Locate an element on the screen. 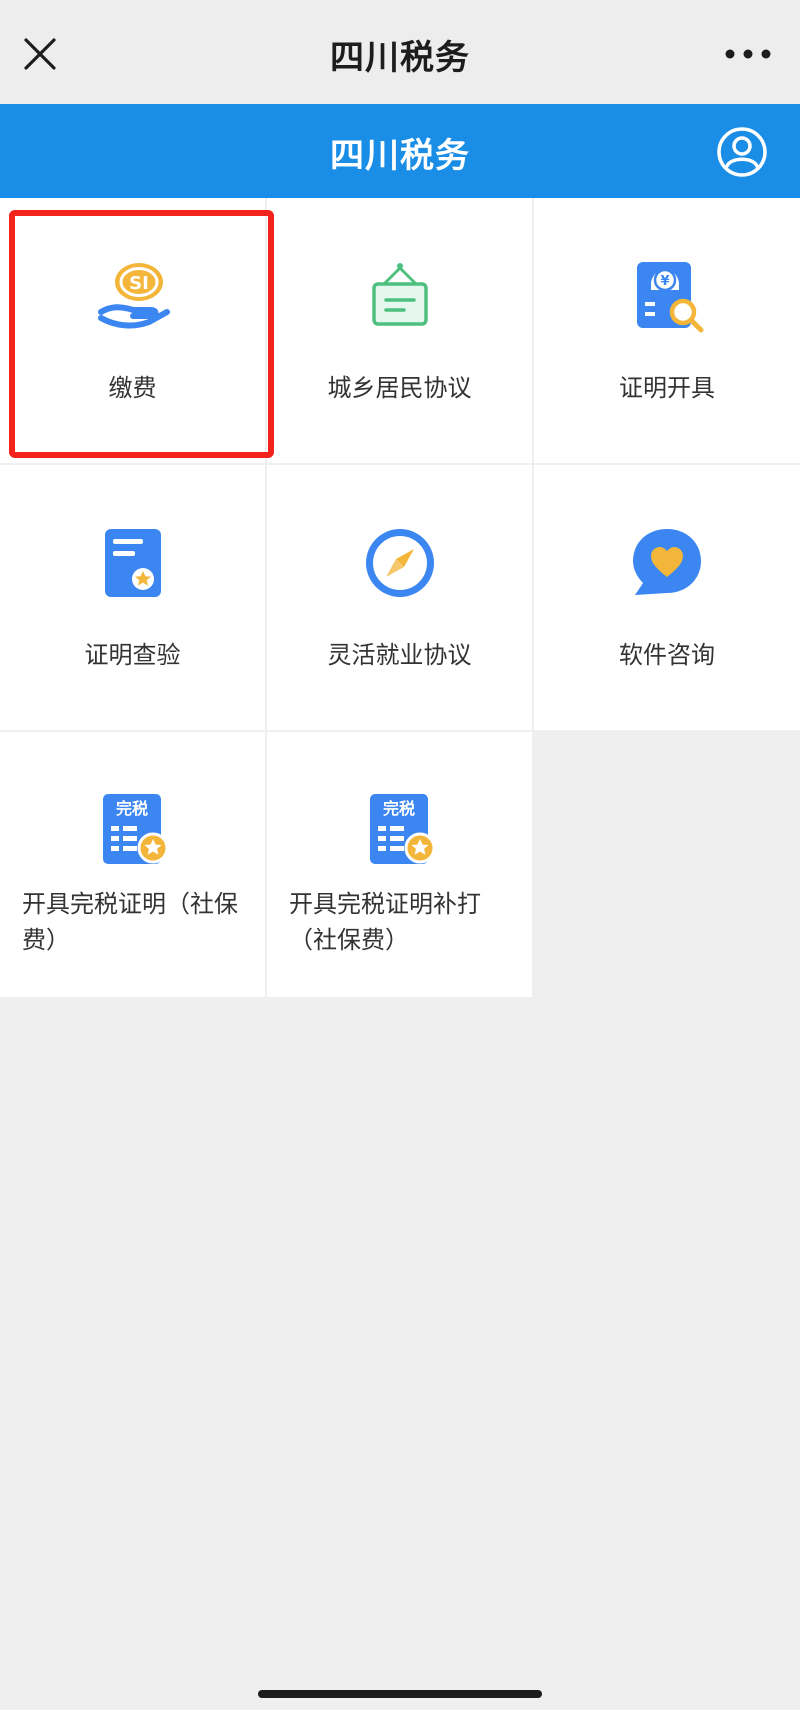  service-label: 开具完税证明补打（社保费） is located at coordinates (385, 922).